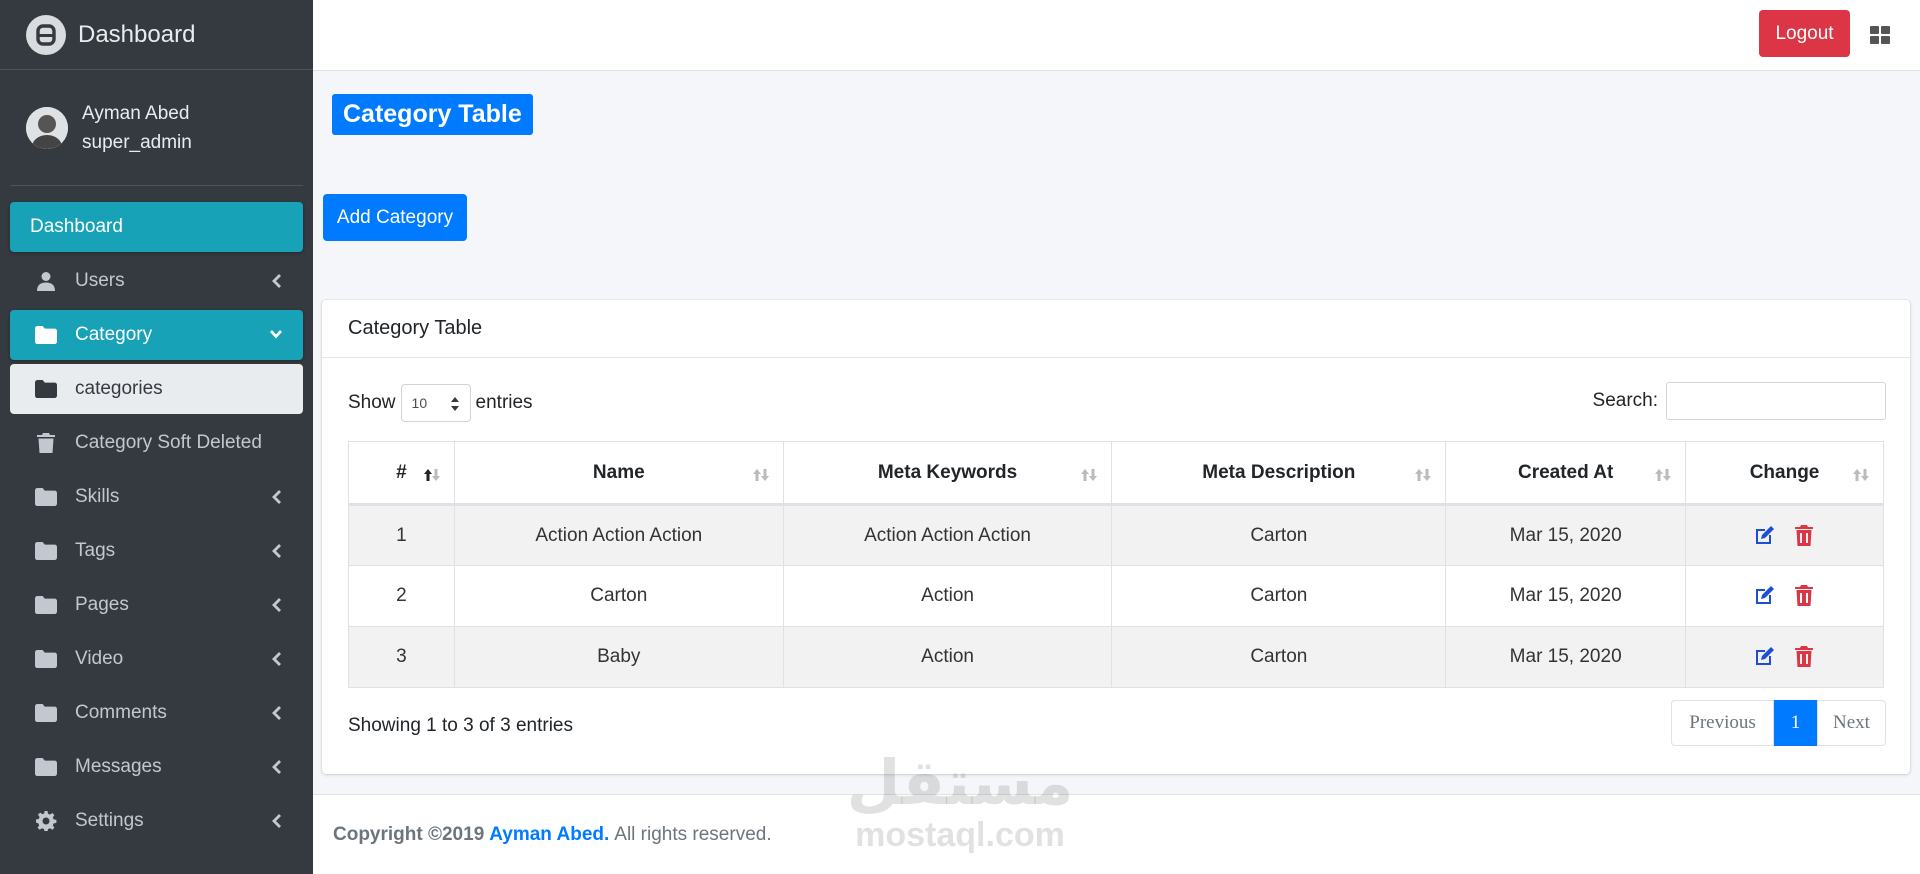  Describe the element at coordinates (1795, 723) in the screenshot. I see `pagination-page-1: 1` at that location.